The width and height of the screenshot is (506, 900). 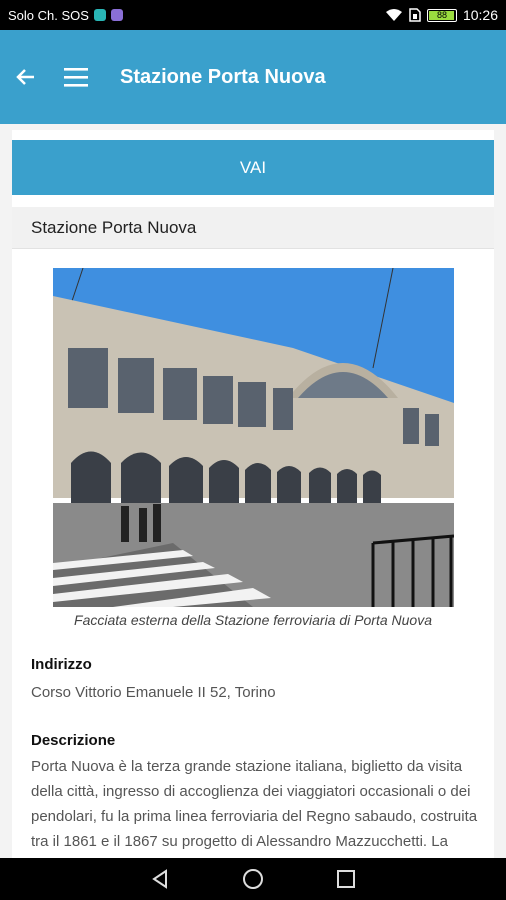 I want to click on section-title: Stazione Porta Nuova, so click(x=253, y=228).